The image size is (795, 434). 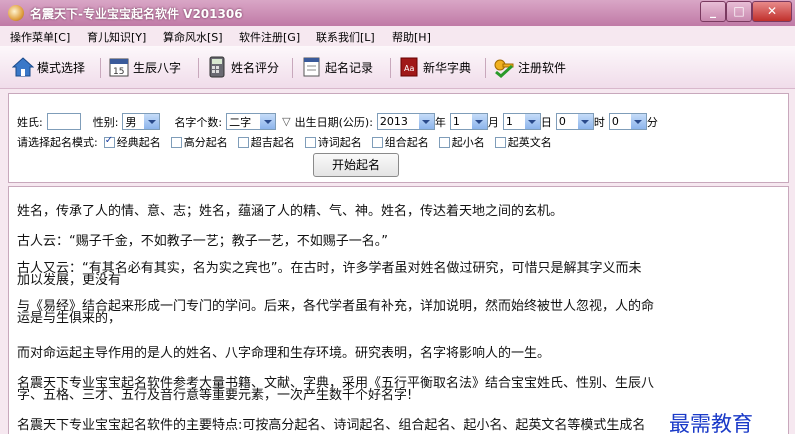 I want to click on dictionary-icon: Aa, so click(x=409, y=67).